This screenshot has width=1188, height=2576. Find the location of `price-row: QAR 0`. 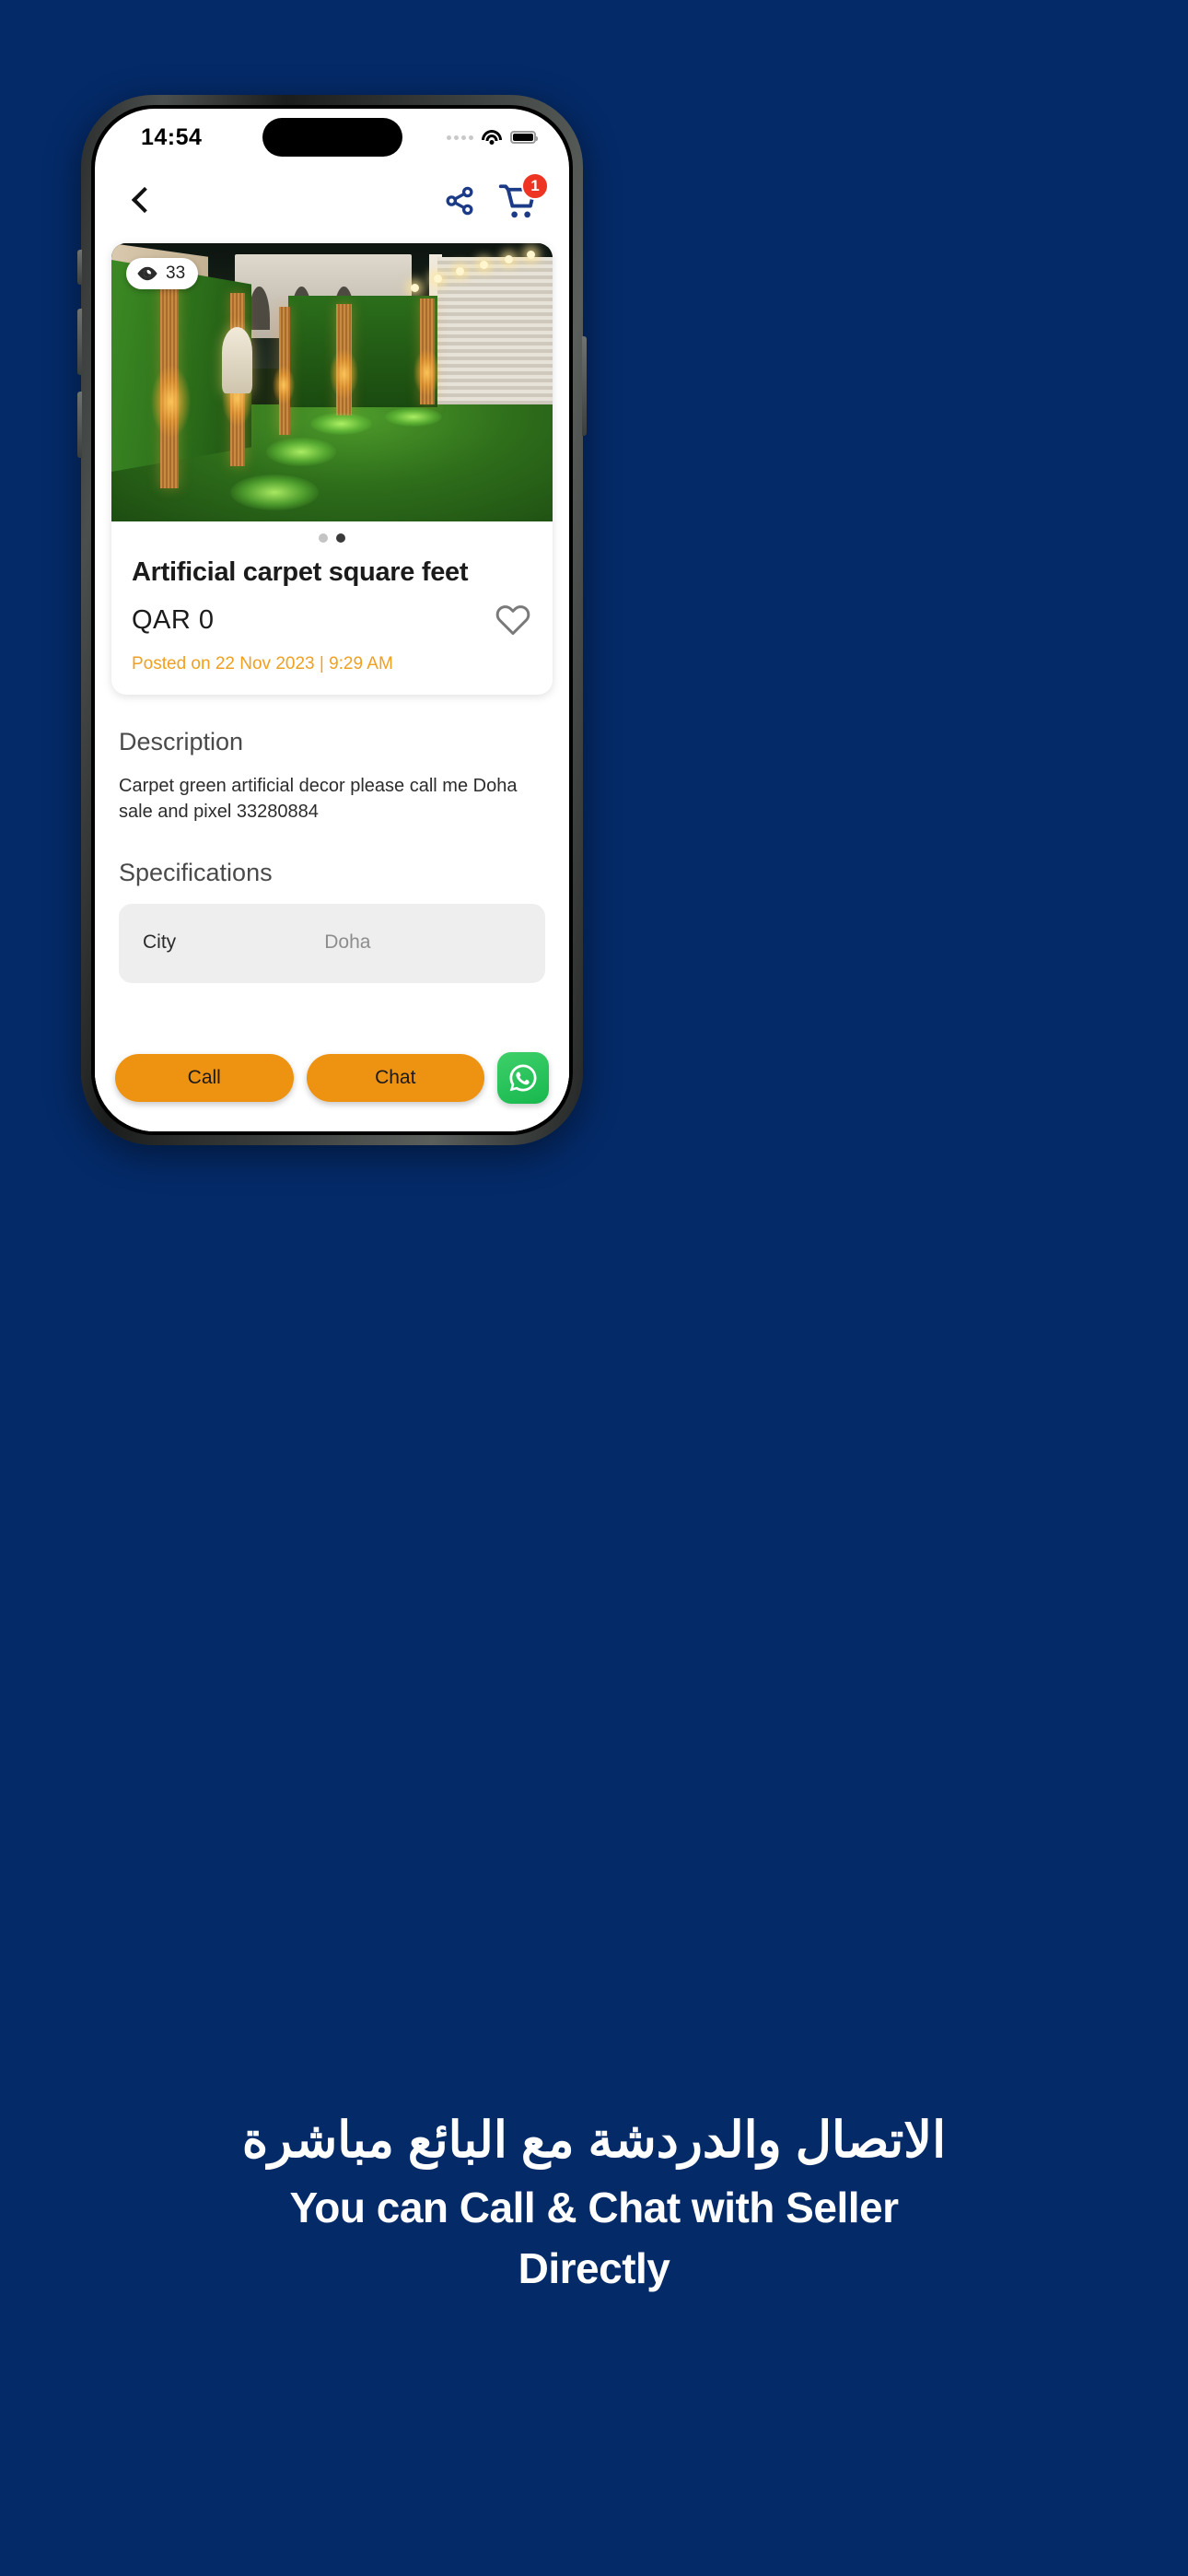

price-row: QAR 0 is located at coordinates (332, 620).